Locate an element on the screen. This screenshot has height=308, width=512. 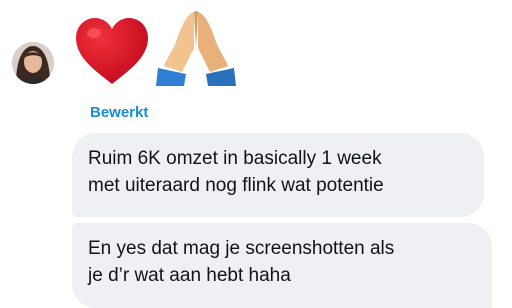
reaction-emojis is located at coordinates (155, 45).